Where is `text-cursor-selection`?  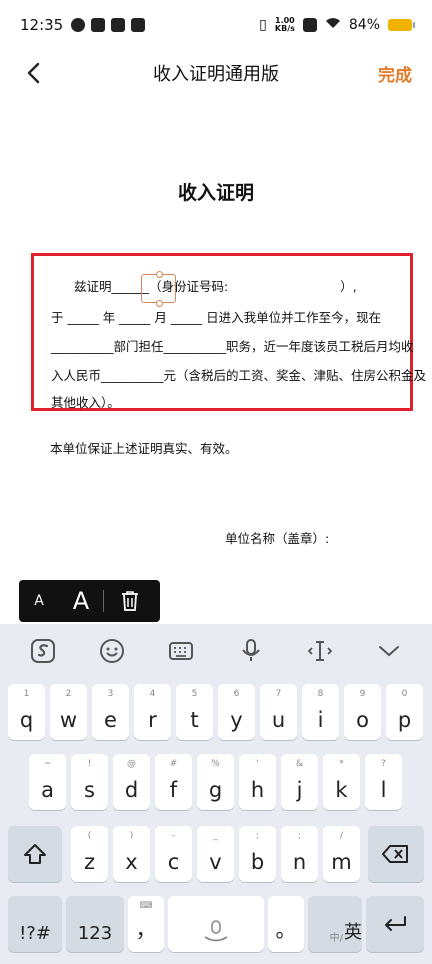
text-cursor-selection is located at coordinates (158, 289).